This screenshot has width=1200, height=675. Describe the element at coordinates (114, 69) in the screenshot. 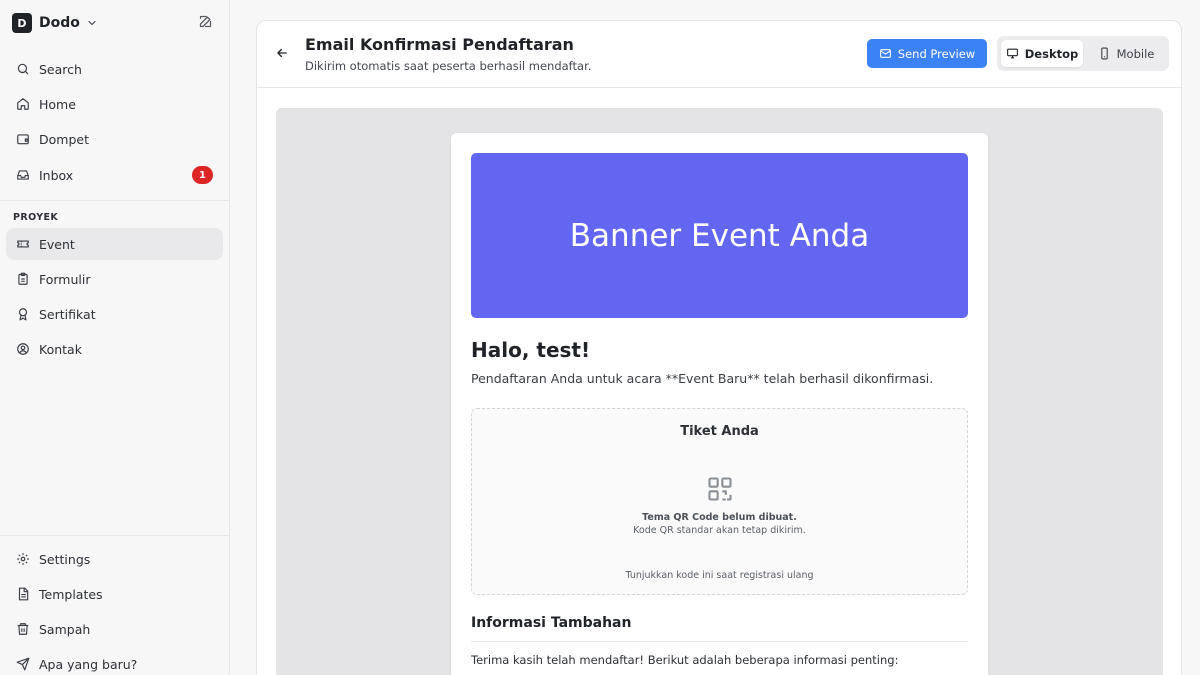

I see `sidebar-item-search: Search` at that location.